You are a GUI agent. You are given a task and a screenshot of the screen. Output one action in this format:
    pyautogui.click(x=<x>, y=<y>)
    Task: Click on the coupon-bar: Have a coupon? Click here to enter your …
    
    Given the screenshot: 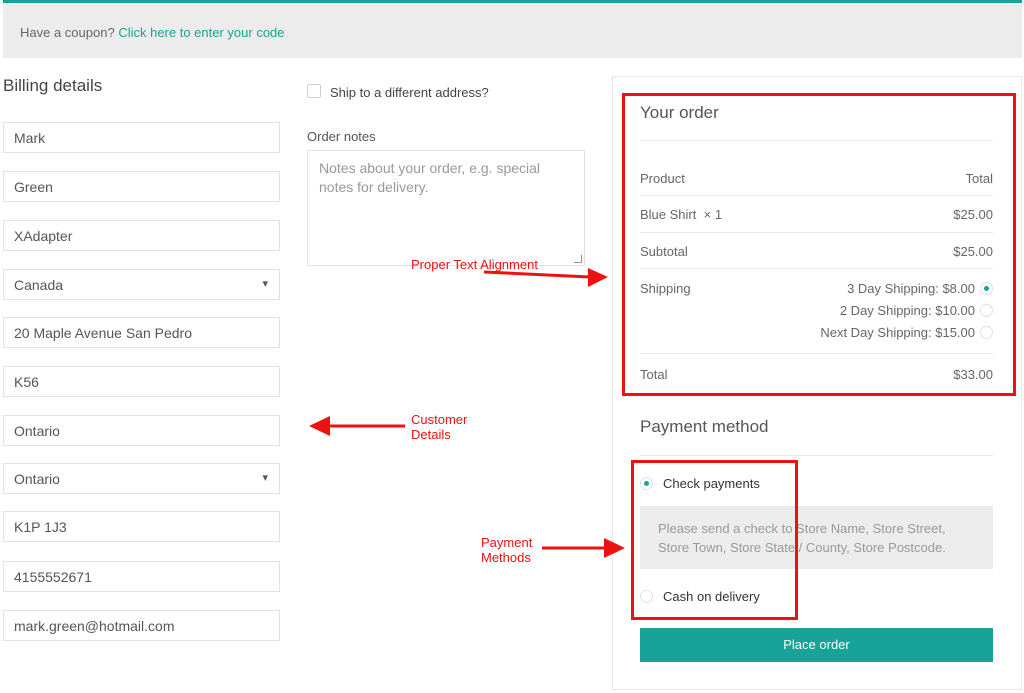 What is the action you would take?
    pyautogui.click(x=512, y=29)
    